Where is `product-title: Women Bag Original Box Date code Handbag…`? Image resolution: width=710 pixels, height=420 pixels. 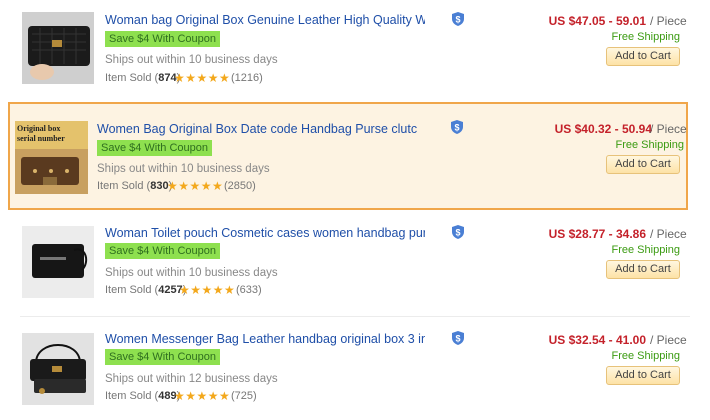 product-title: Women Bag Original Box Date code Handbag… is located at coordinates (257, 129).